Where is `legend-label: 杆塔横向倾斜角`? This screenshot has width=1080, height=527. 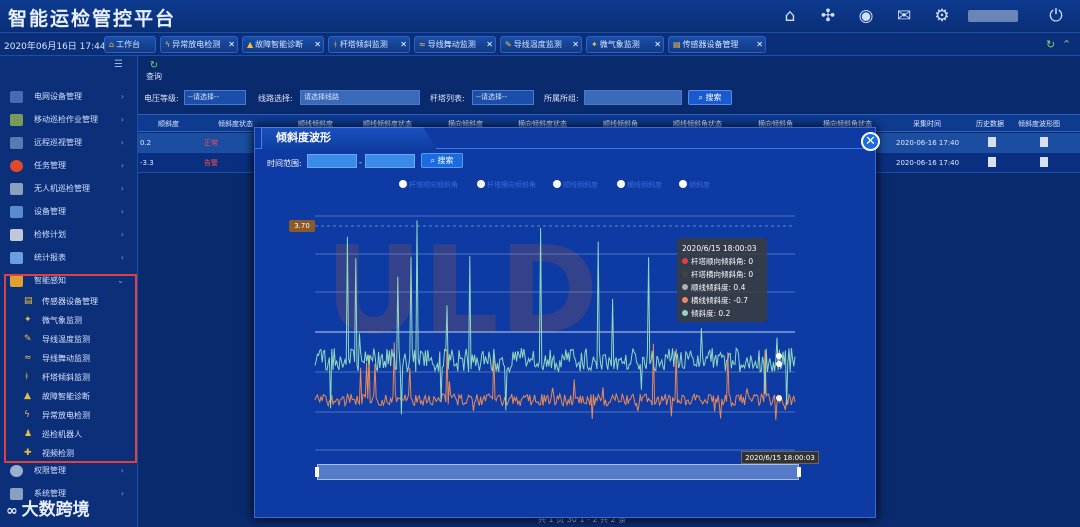 legend-label: 杆塔横向倾斜角 is located at coordinates (511, 185).